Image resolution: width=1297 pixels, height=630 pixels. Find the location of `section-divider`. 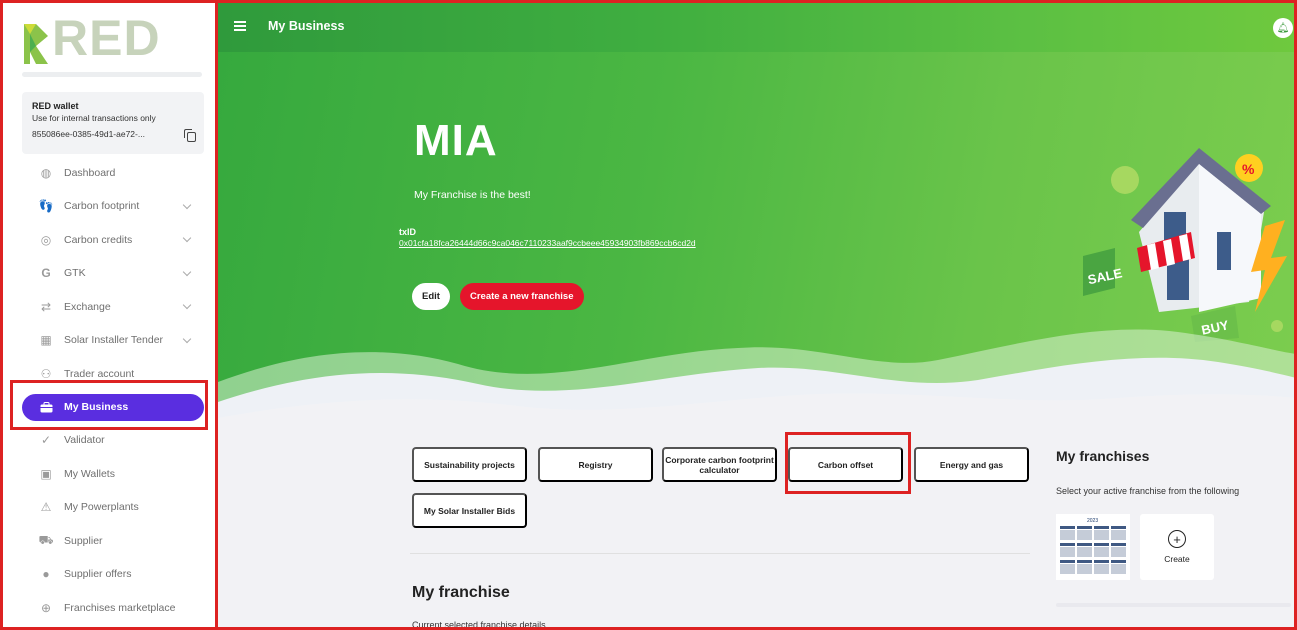

section-divider is located at coordinates (720, 553).